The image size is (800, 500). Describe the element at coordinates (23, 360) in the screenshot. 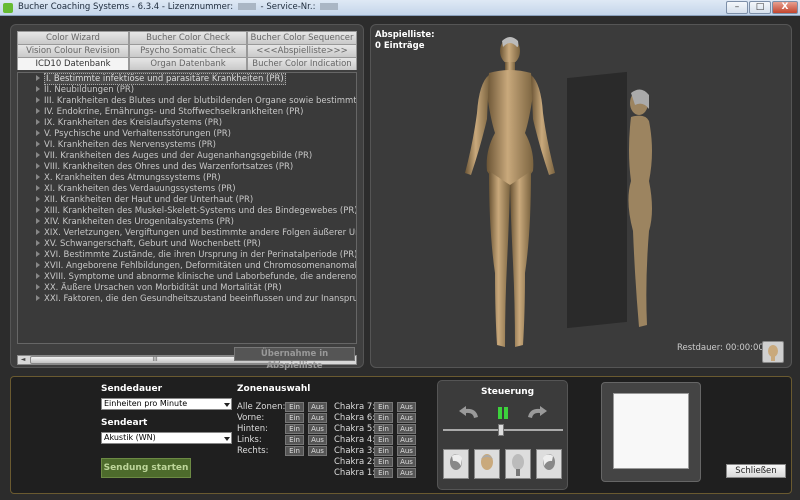

I see `scroll-left-icon: ◄` at that location.